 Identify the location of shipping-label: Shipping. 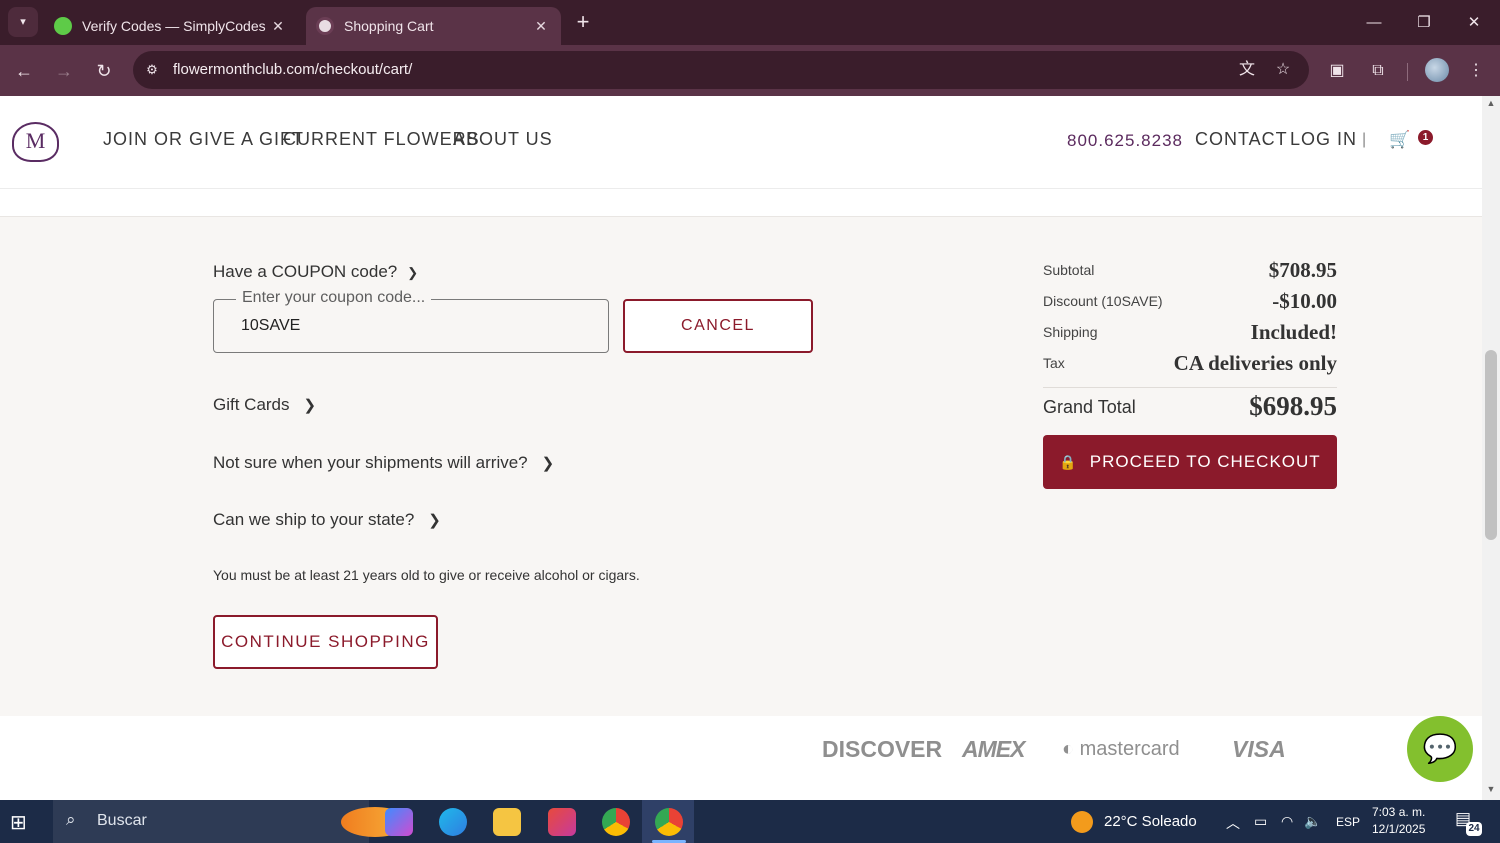
(1070, 332).